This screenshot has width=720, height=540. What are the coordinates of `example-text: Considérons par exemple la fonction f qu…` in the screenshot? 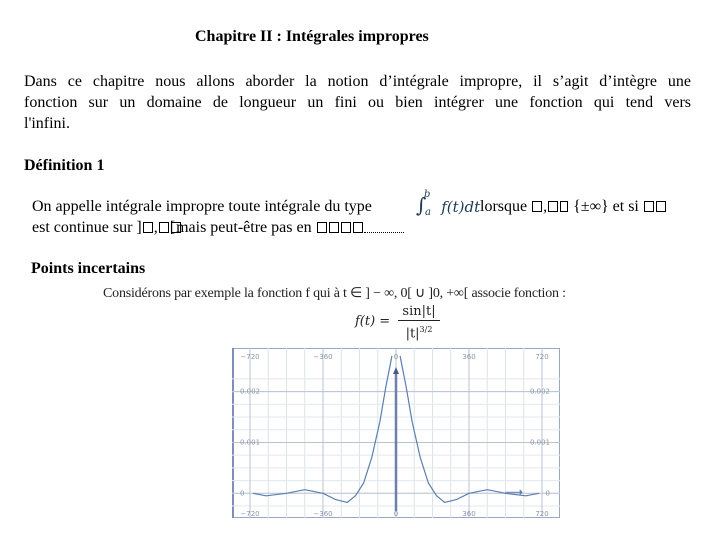 It's located at (334, 293).